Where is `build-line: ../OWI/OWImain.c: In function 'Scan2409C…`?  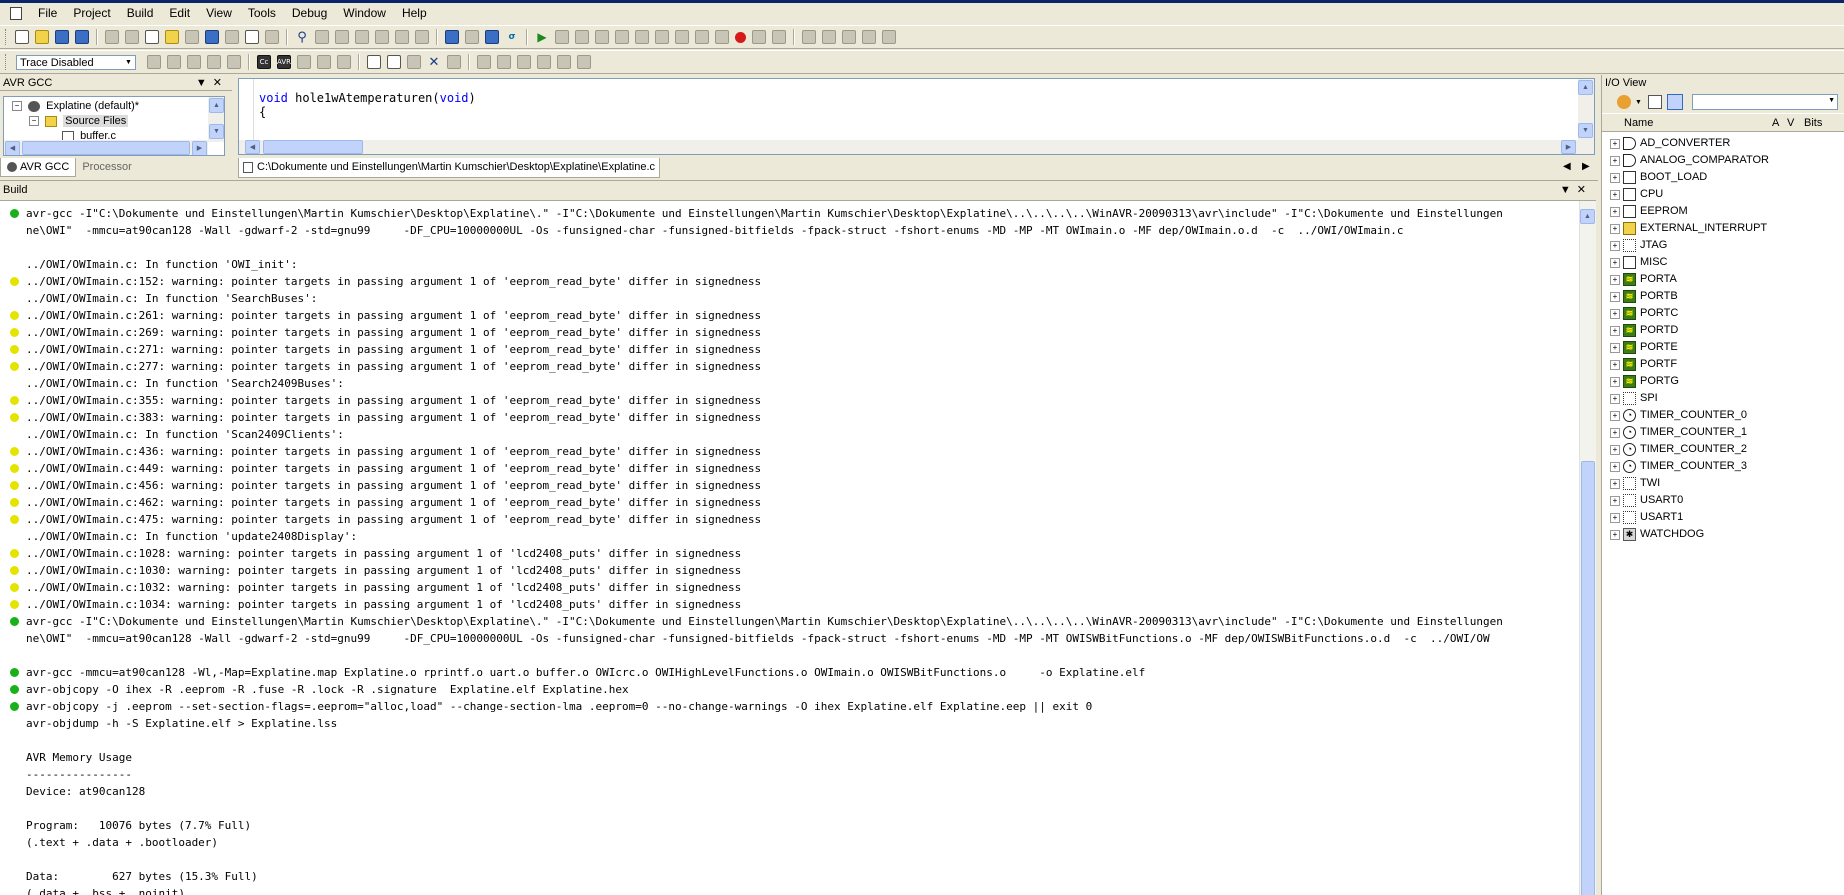
build-line: ../OWI/OWImain.c: In function 'Scan2409C… is located at coordinates (185, 434).